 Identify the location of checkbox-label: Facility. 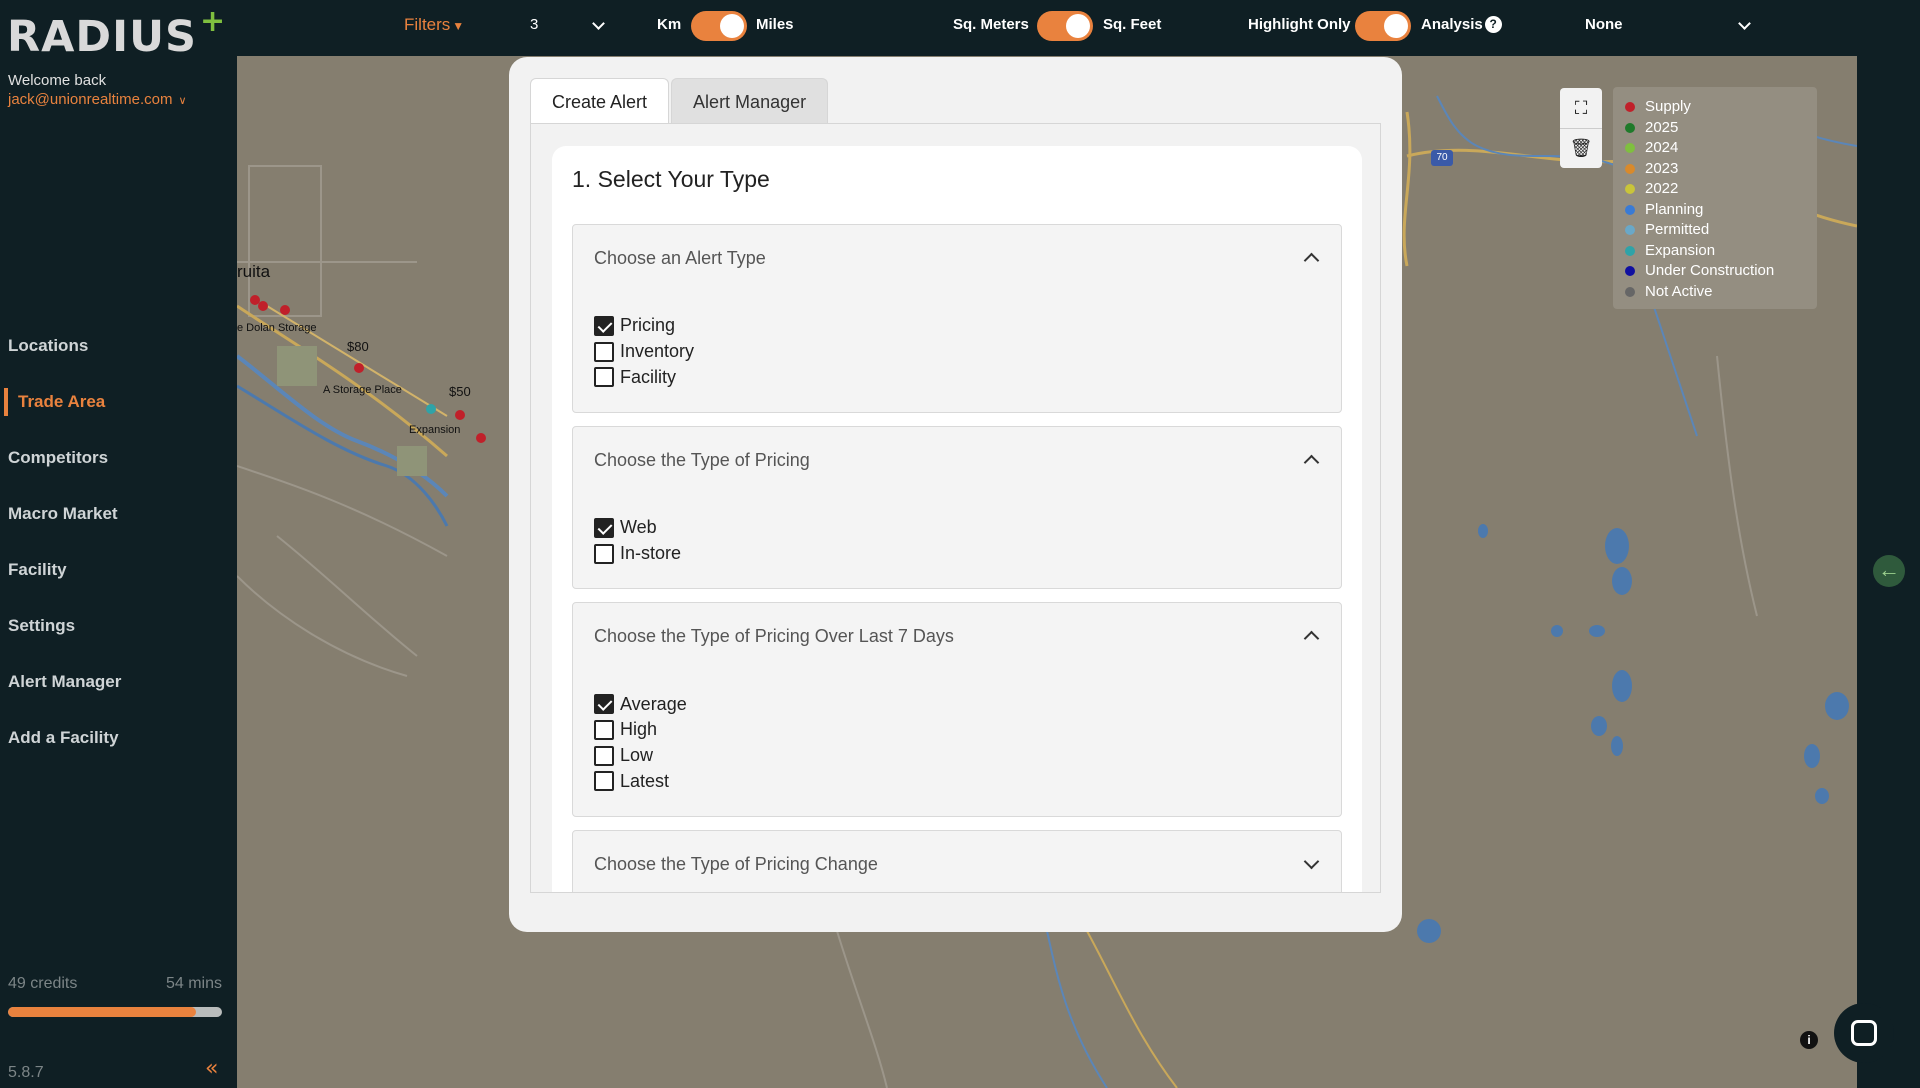
(648, 376).